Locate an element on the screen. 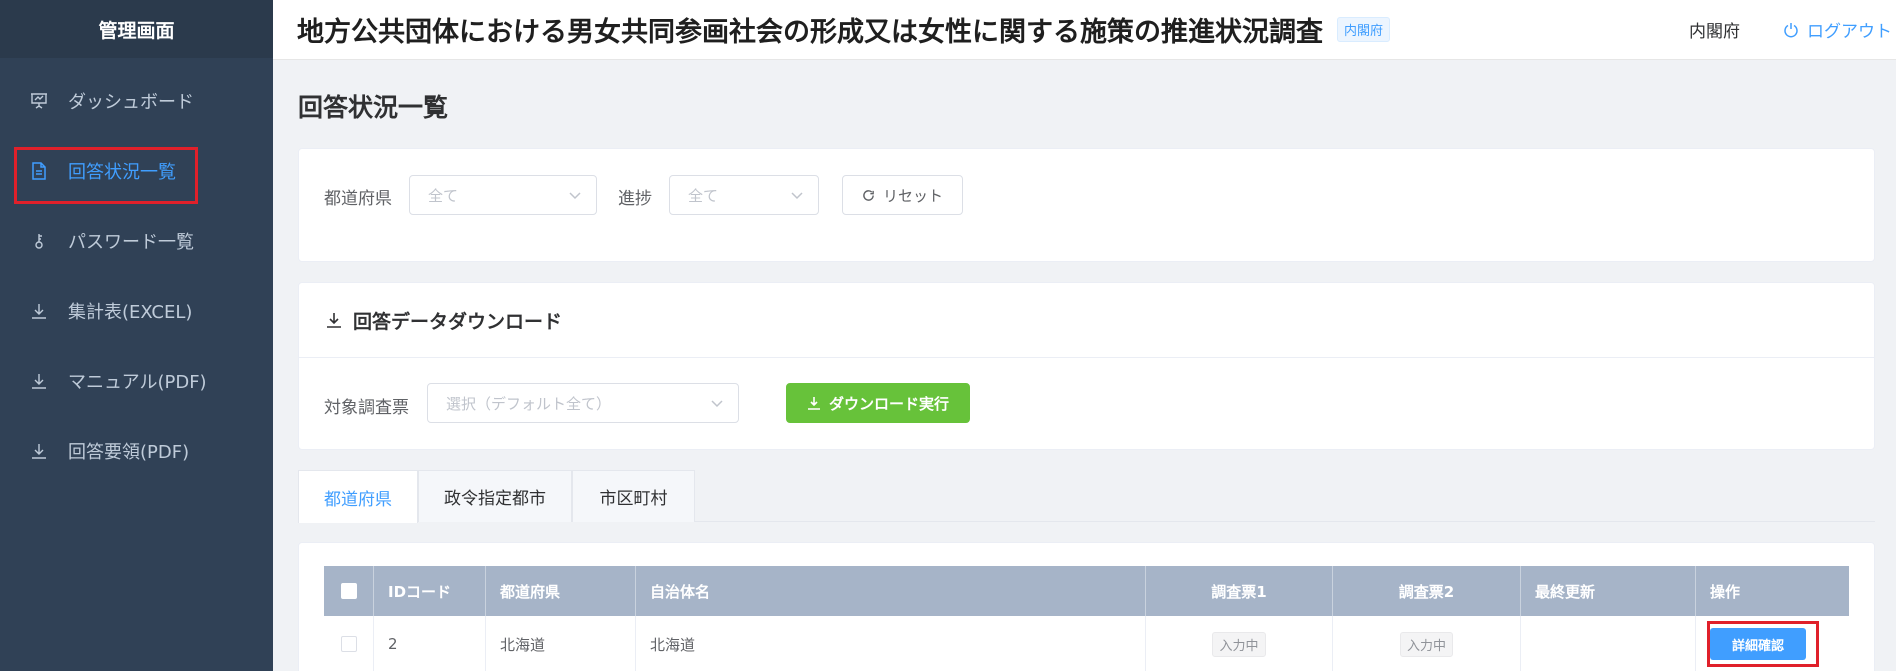 The width and height of the screenshot is (1896, 671). tab-prefectures: 都道府県 is located at coordinates (358, 496).